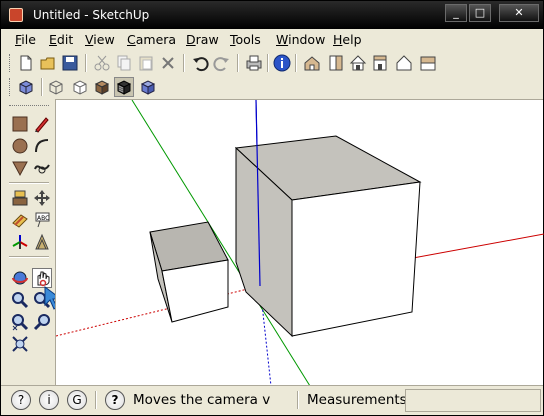 Image resolution: width=544 pixels, height=416 pixels. Describe the element at coordinates (168, 63) in the screenshot. I see `erase-icon` at that location.